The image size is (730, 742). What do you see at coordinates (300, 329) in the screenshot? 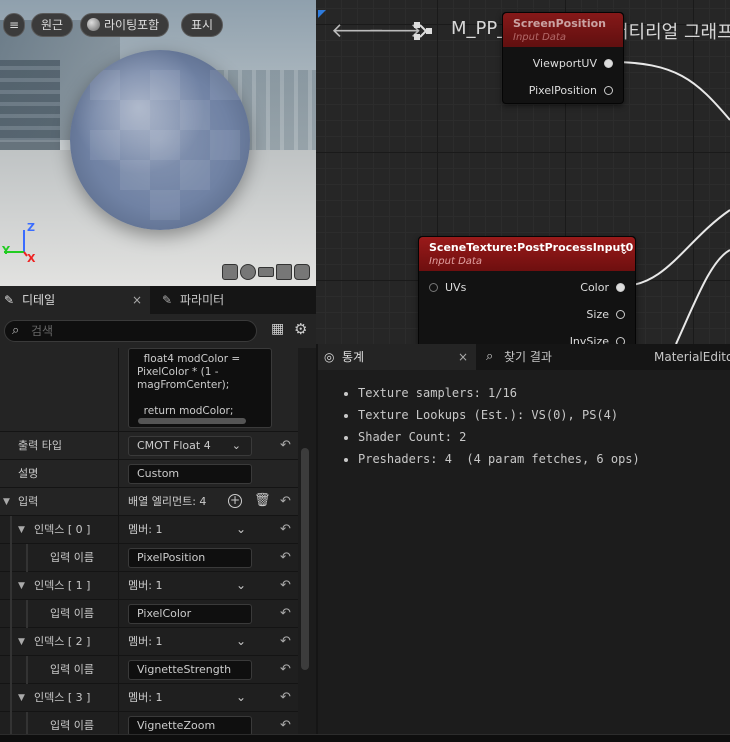
I see `gear-icon: ⚙` at bounding box center [300, 329].